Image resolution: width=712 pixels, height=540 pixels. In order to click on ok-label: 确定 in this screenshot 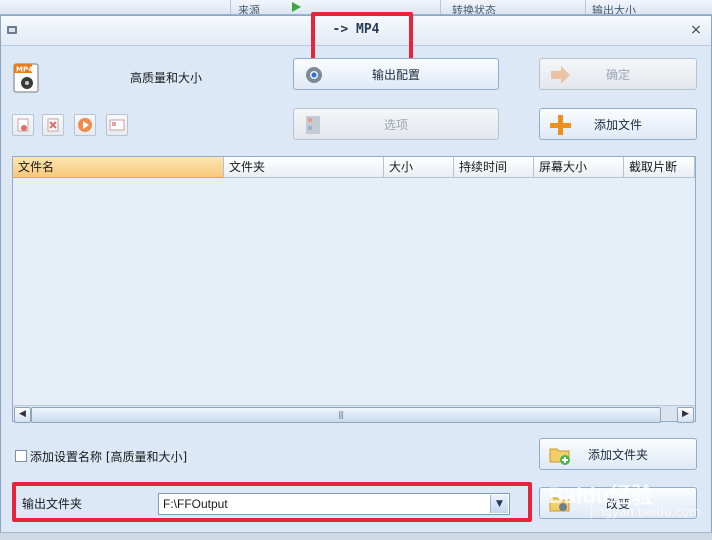, I will do `click(617, 74)`.